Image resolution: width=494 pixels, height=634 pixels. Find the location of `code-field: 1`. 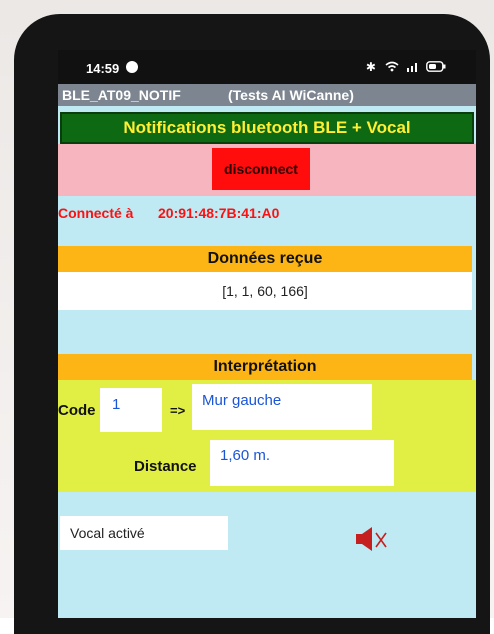

code-field: 1 is located at coordinates (131, 410).